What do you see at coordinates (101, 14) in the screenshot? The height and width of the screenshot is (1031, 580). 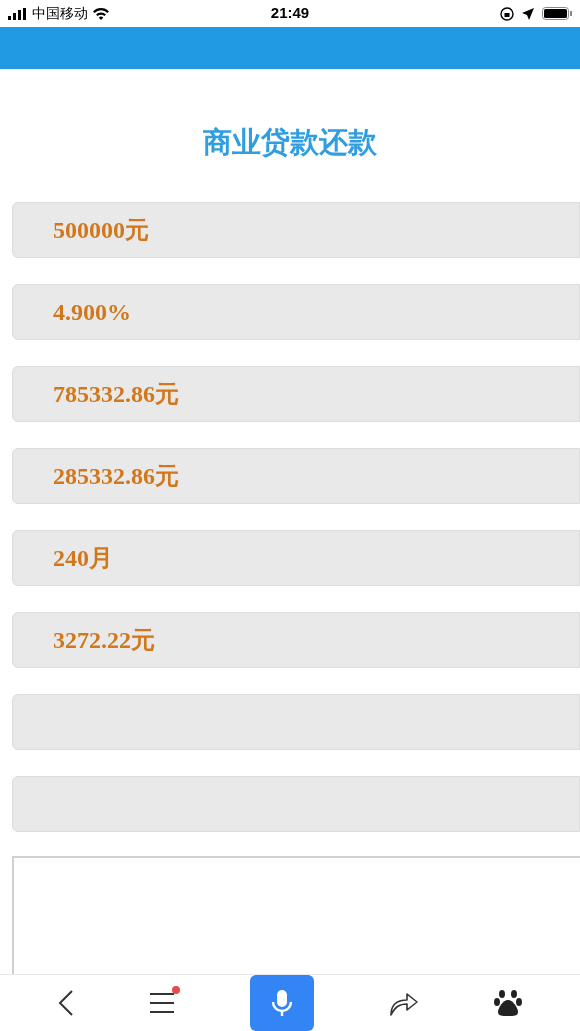 I see `wifi-icon` at bounding box center [101, 14].